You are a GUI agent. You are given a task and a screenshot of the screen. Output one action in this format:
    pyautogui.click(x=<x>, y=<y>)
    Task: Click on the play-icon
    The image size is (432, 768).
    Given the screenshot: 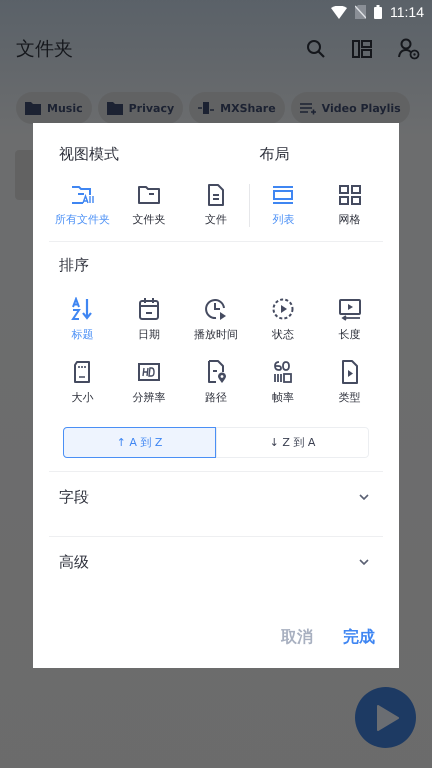 What is the action you would take?
    pyautogui.click(x=388, y=717)
    